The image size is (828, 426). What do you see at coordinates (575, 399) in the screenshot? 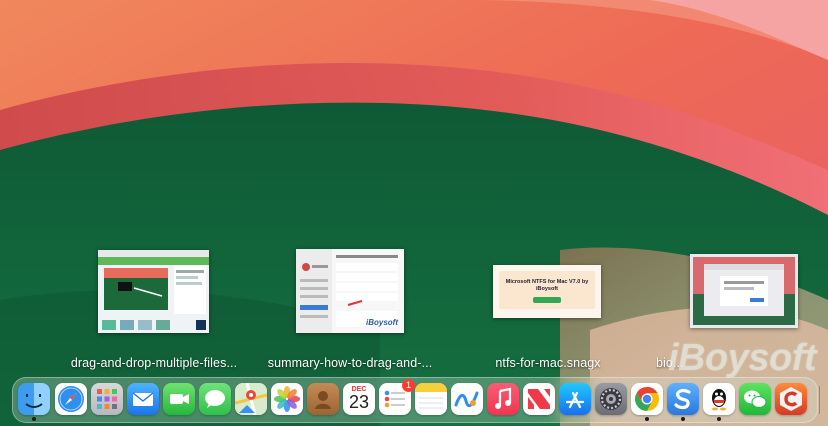
I see `app-store-icon` at bounding box center [575, 399].